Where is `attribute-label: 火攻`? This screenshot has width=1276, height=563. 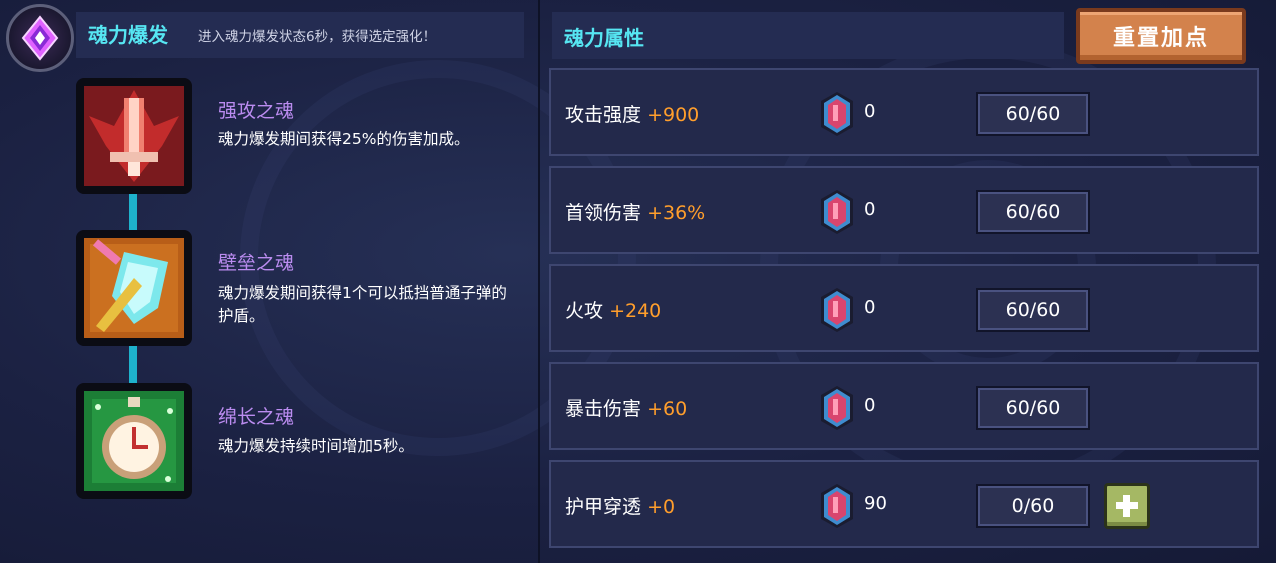
attribute-label: 火攻 is located at coordinates (584, 311).